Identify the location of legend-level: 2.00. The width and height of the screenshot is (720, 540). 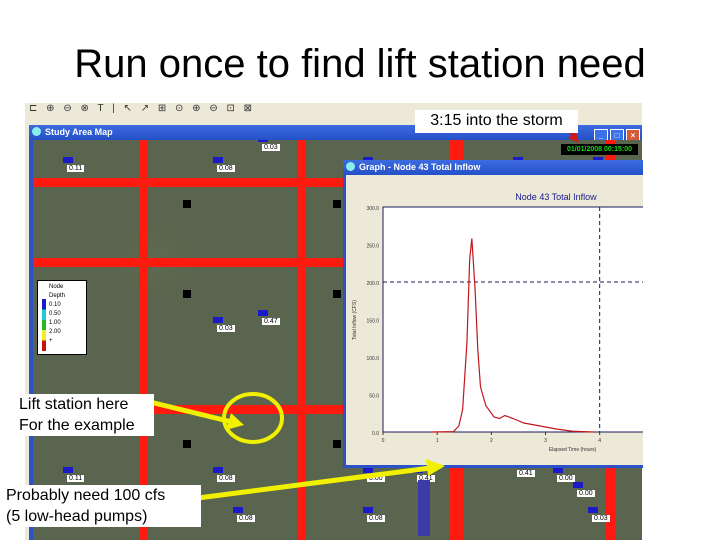
(55, 332).